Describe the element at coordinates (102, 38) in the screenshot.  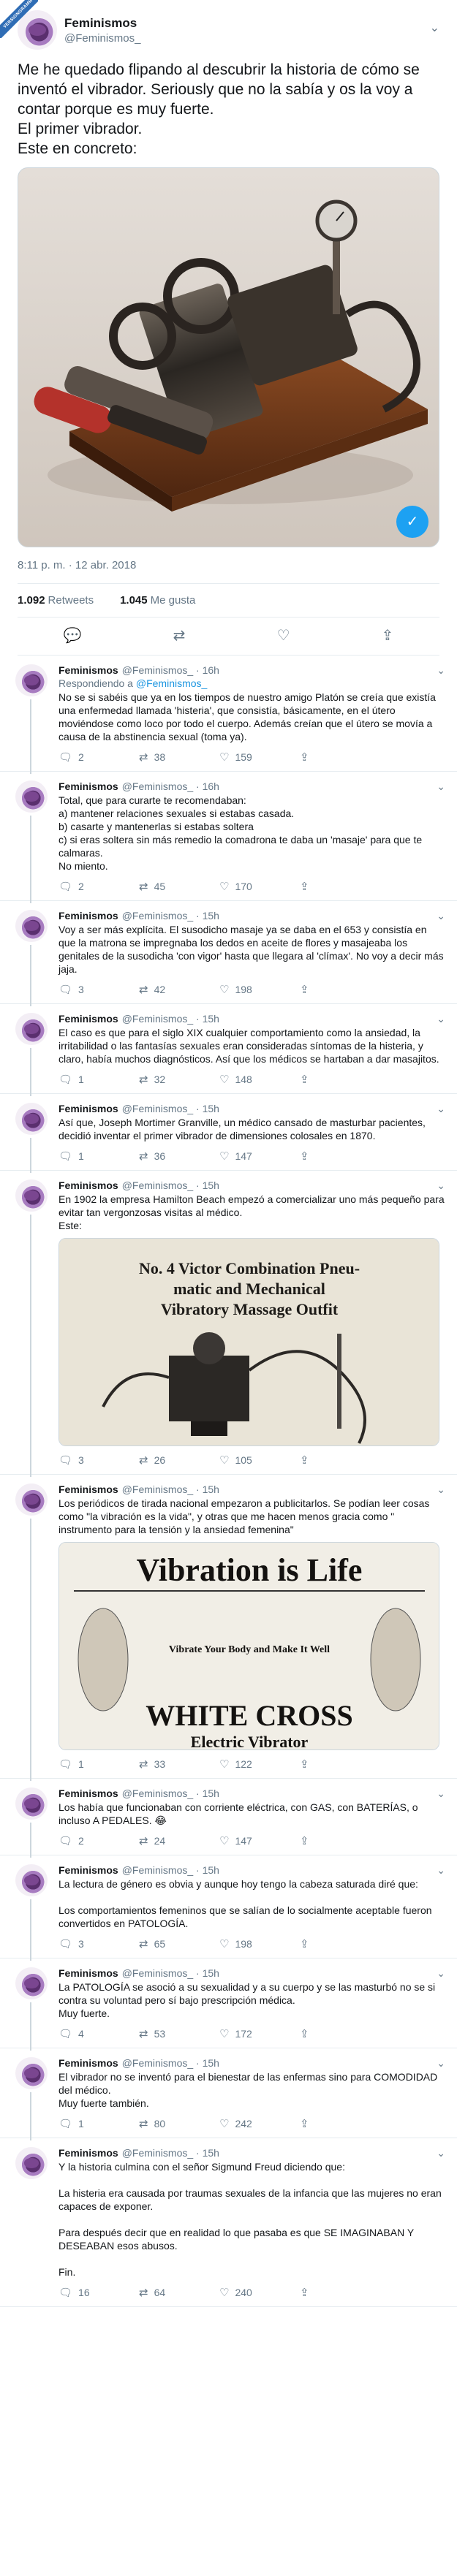
I see `author-handle: @Feminismos_` at that location.